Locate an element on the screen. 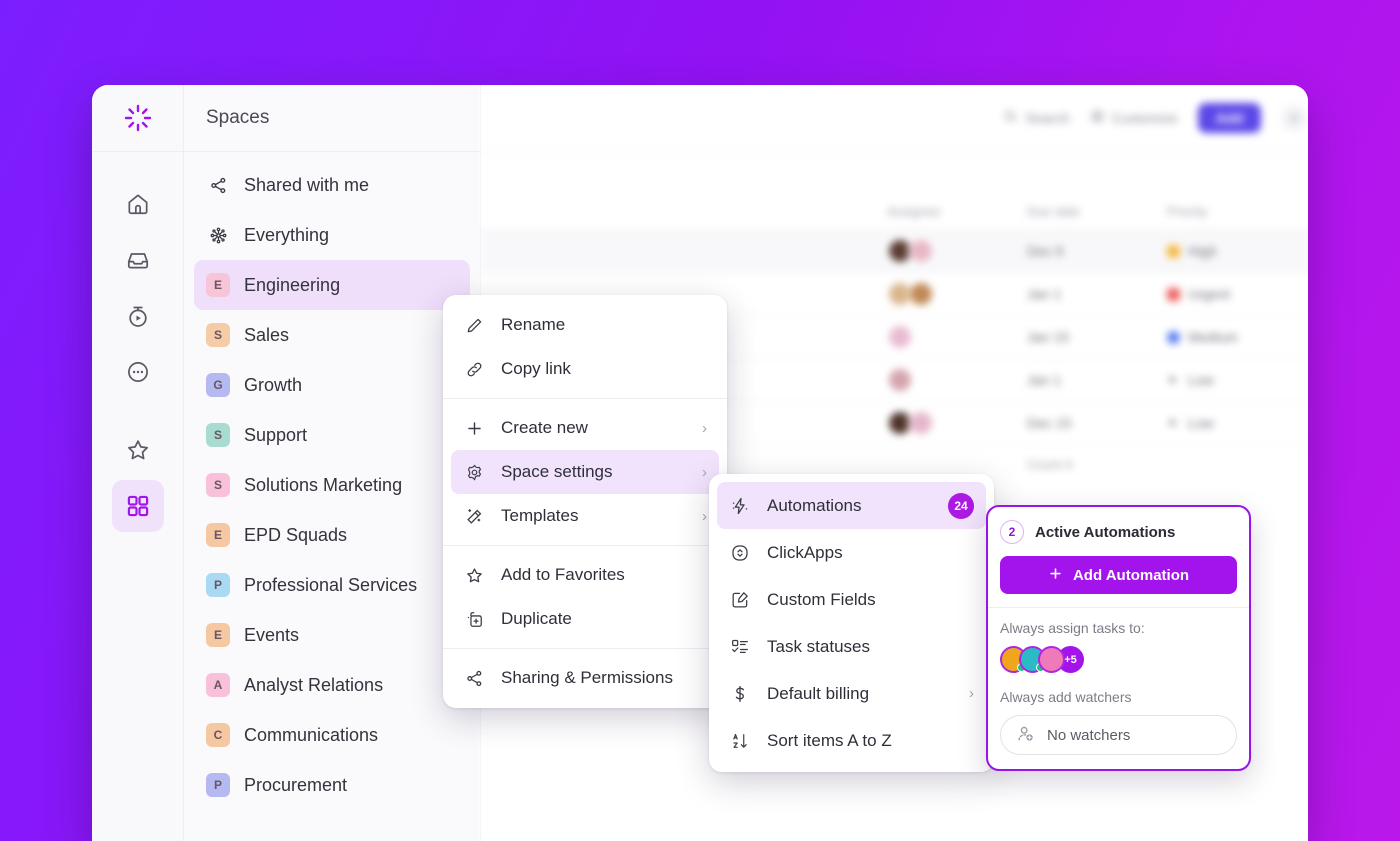 This screenshot has width=1400, height=841. sidebar-item-solutions-marketing: S Solutions Marketing is located at coordinates (332, 485).